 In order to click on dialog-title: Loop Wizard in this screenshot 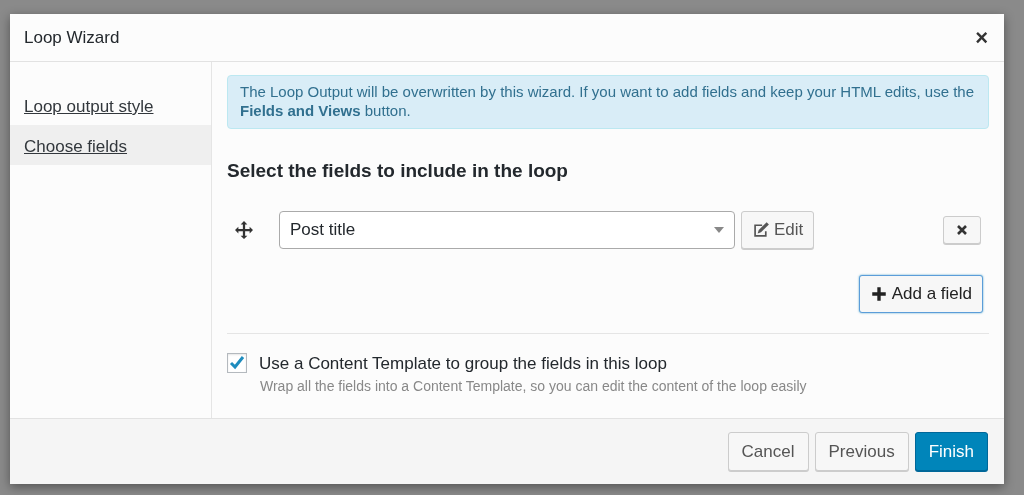, I will do `click(72, 37)`.